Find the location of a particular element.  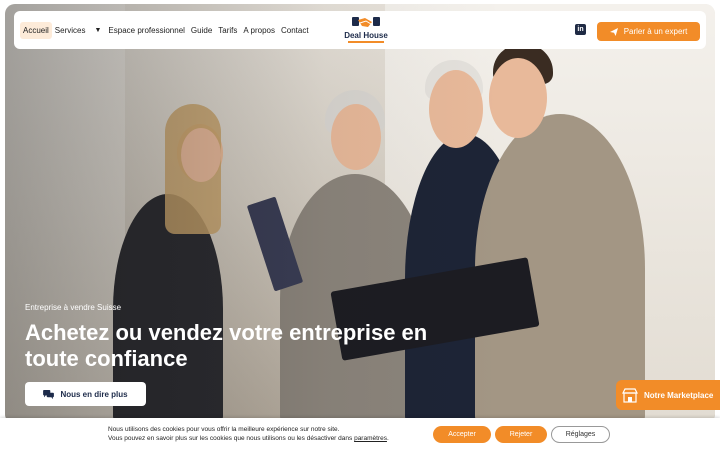

cookie-settings-link: paramètres is located at coordinates (370, 438).